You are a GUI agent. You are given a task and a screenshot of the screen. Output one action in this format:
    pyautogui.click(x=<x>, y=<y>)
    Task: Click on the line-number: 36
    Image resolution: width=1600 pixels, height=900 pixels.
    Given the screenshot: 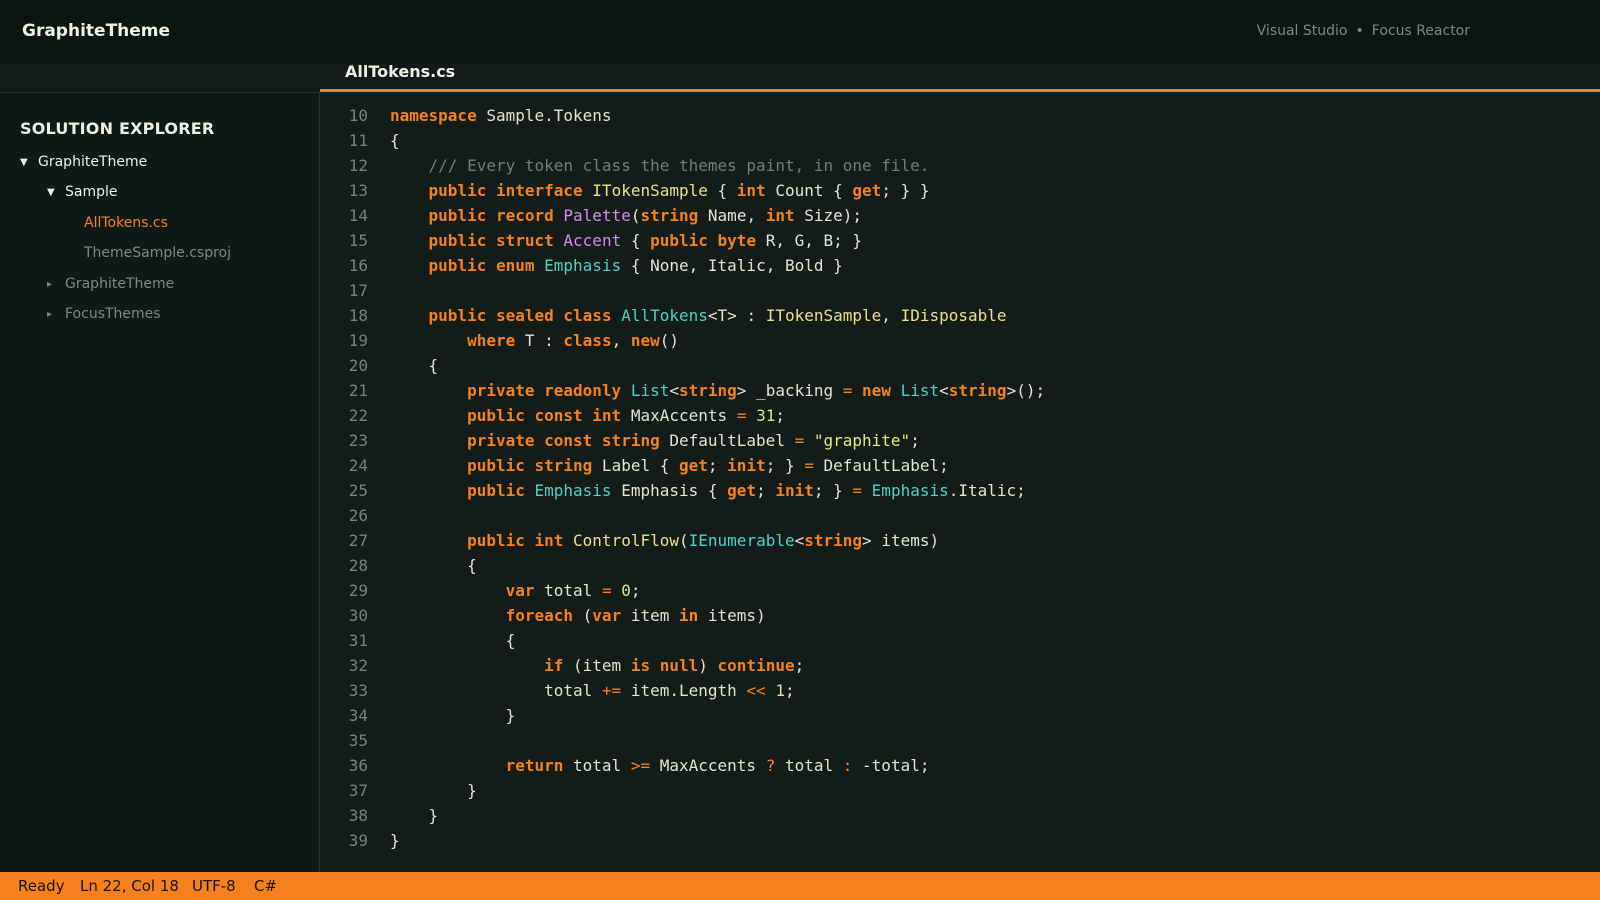 What is the action you would take?
    pyautogui.click(x=358, y=765)
    